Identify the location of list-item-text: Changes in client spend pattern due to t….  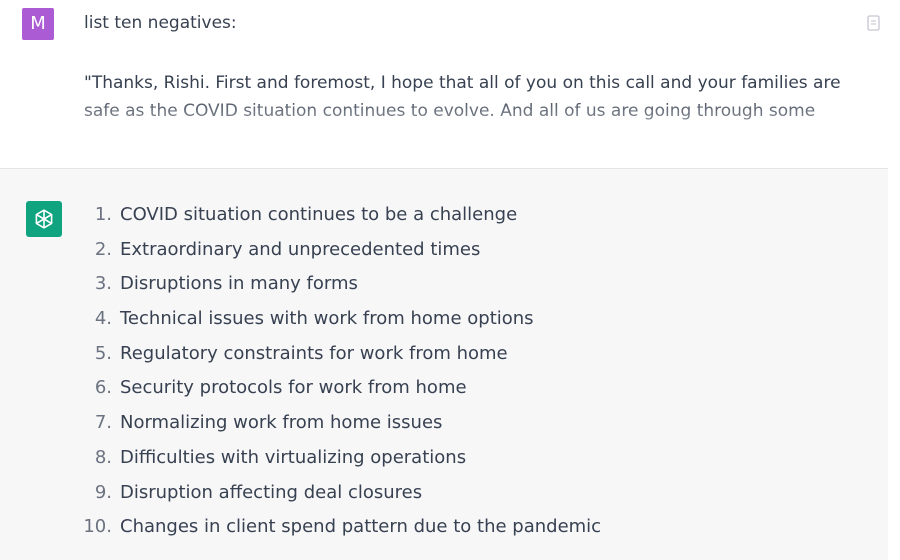
(361, 527).